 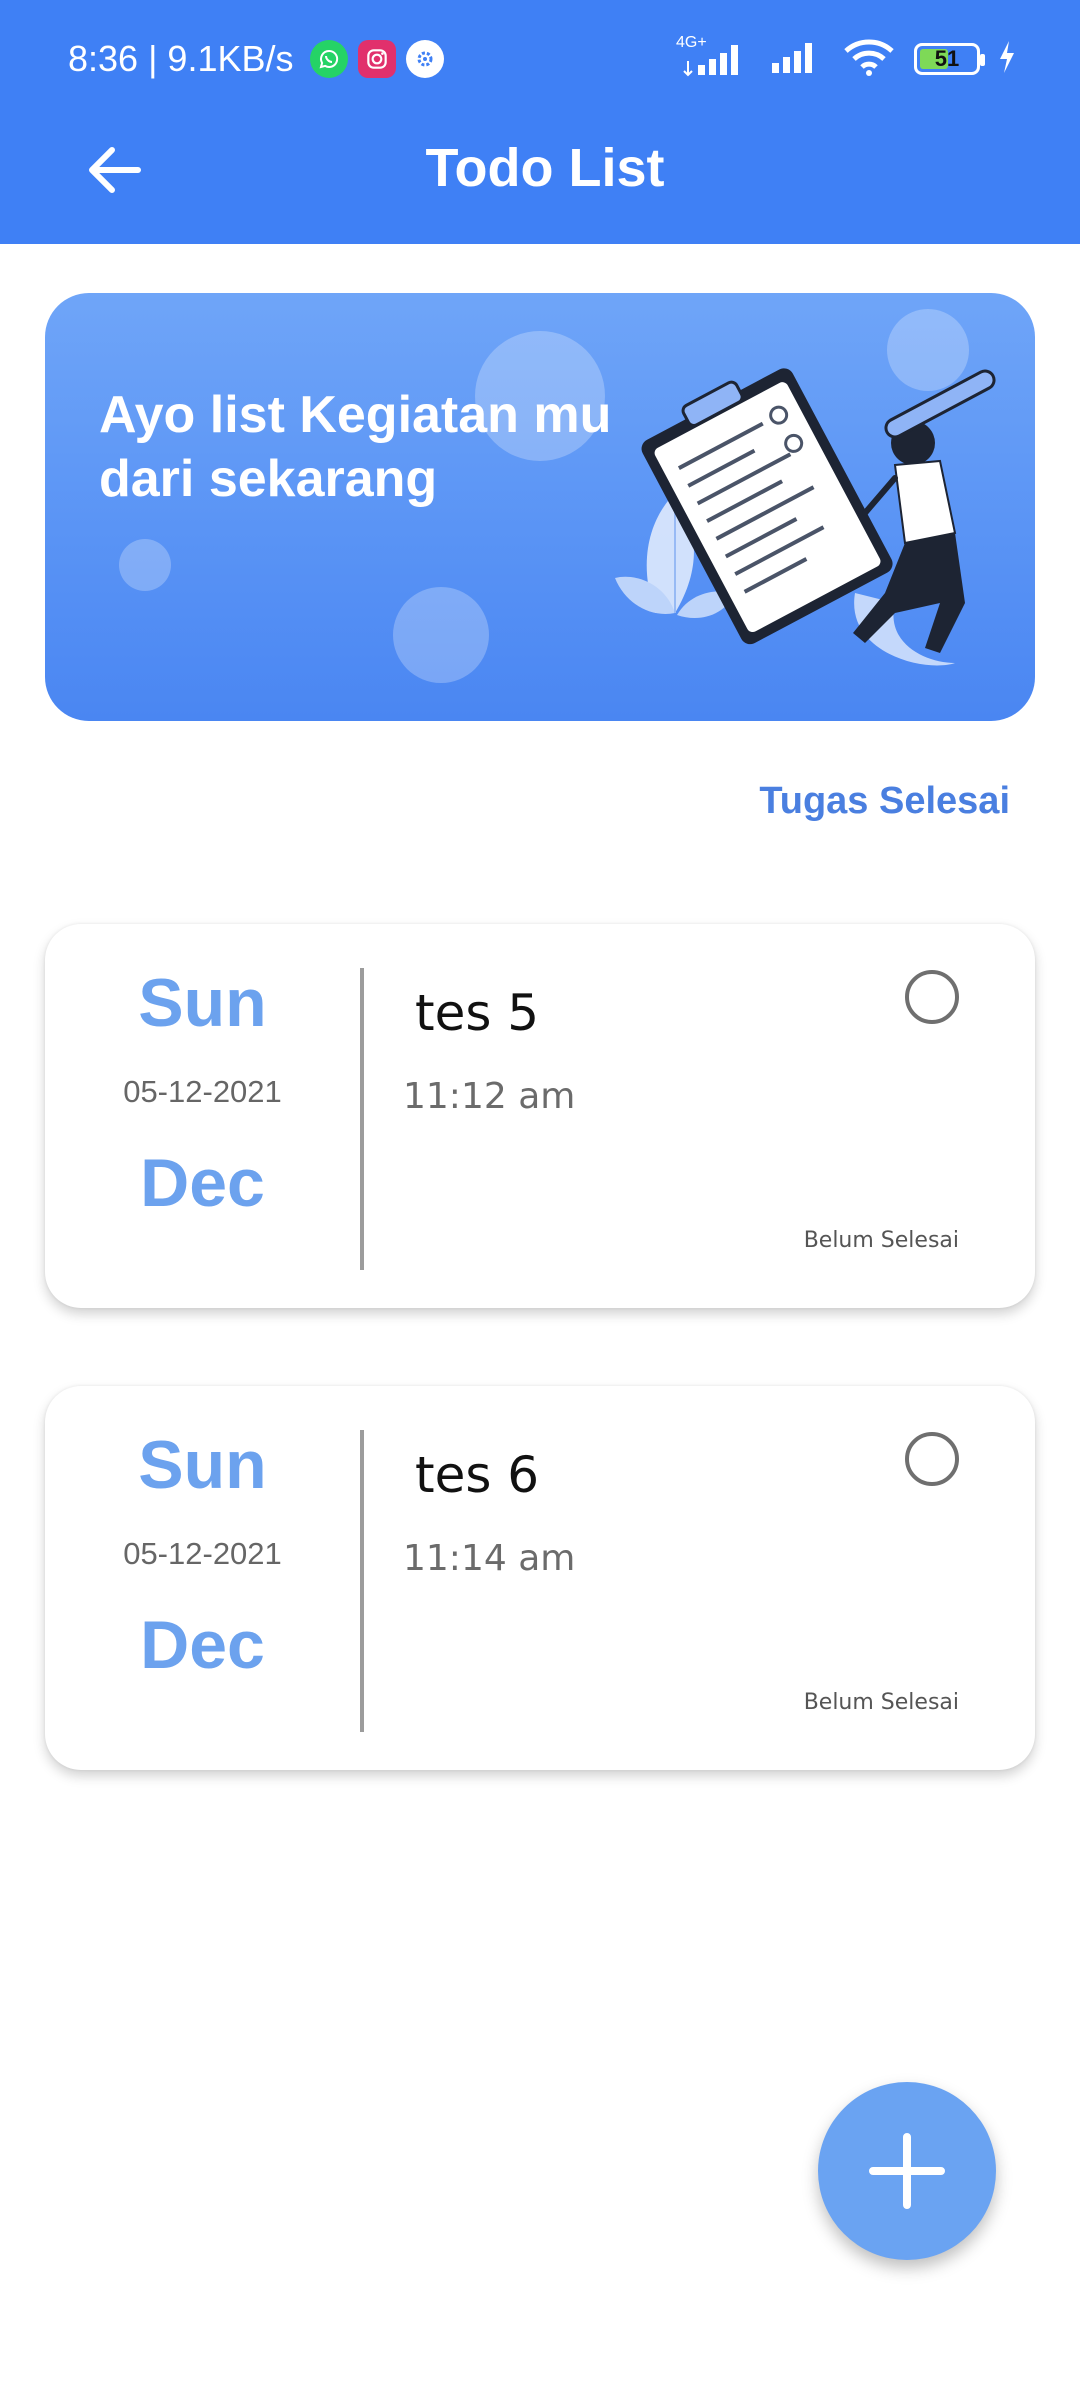 I want to click on clipboard-person-illustration, so click(x=805, y=517).